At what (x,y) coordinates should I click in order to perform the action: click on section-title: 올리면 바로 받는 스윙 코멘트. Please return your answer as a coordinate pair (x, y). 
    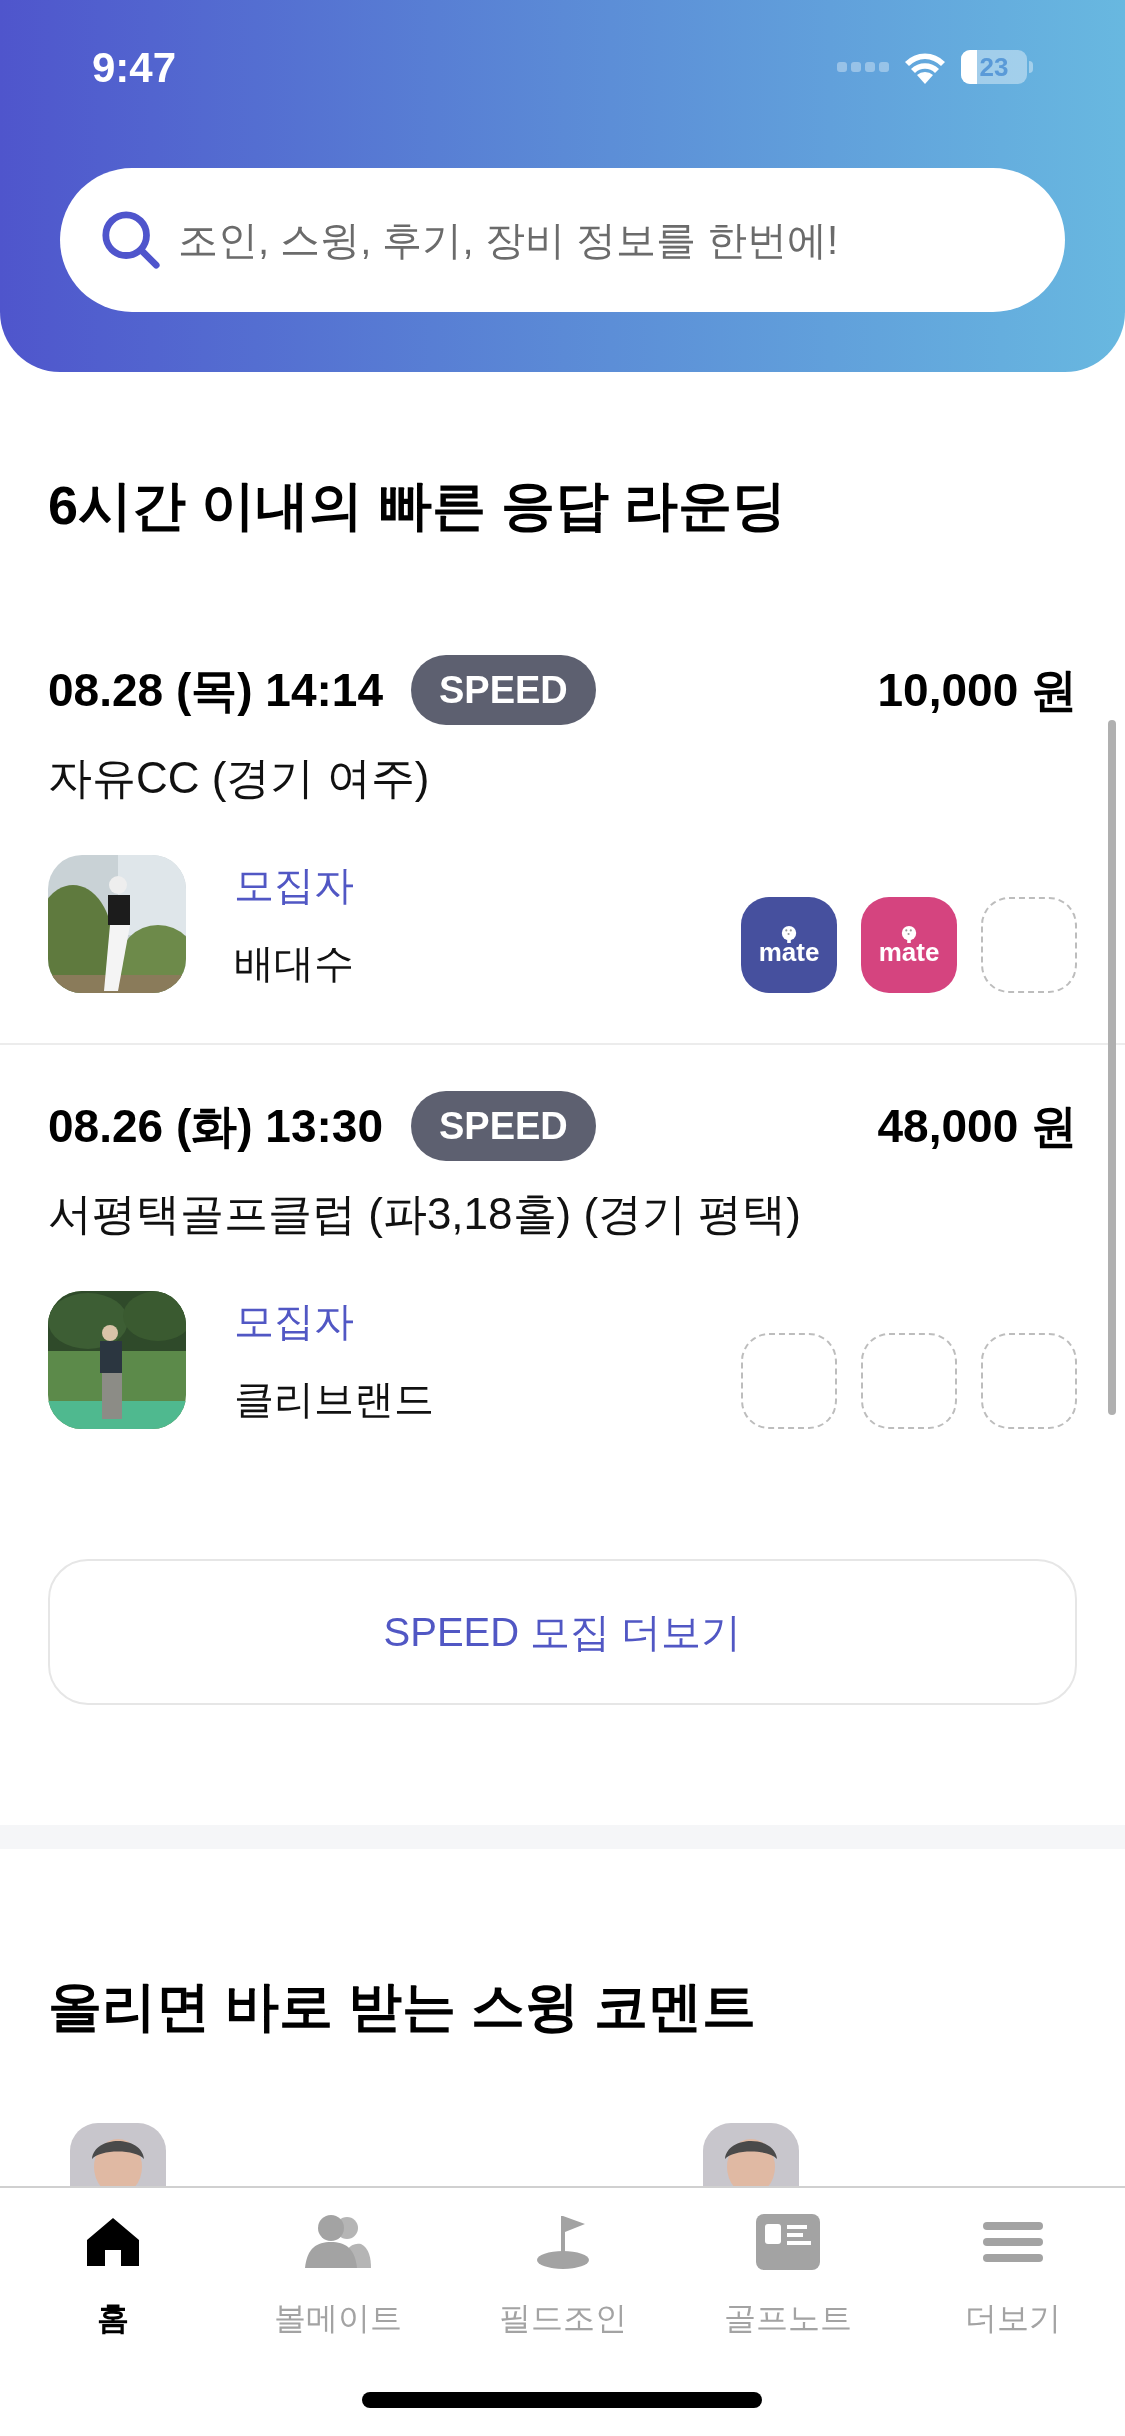
    Looking at the image, I should click on (402, 2006).